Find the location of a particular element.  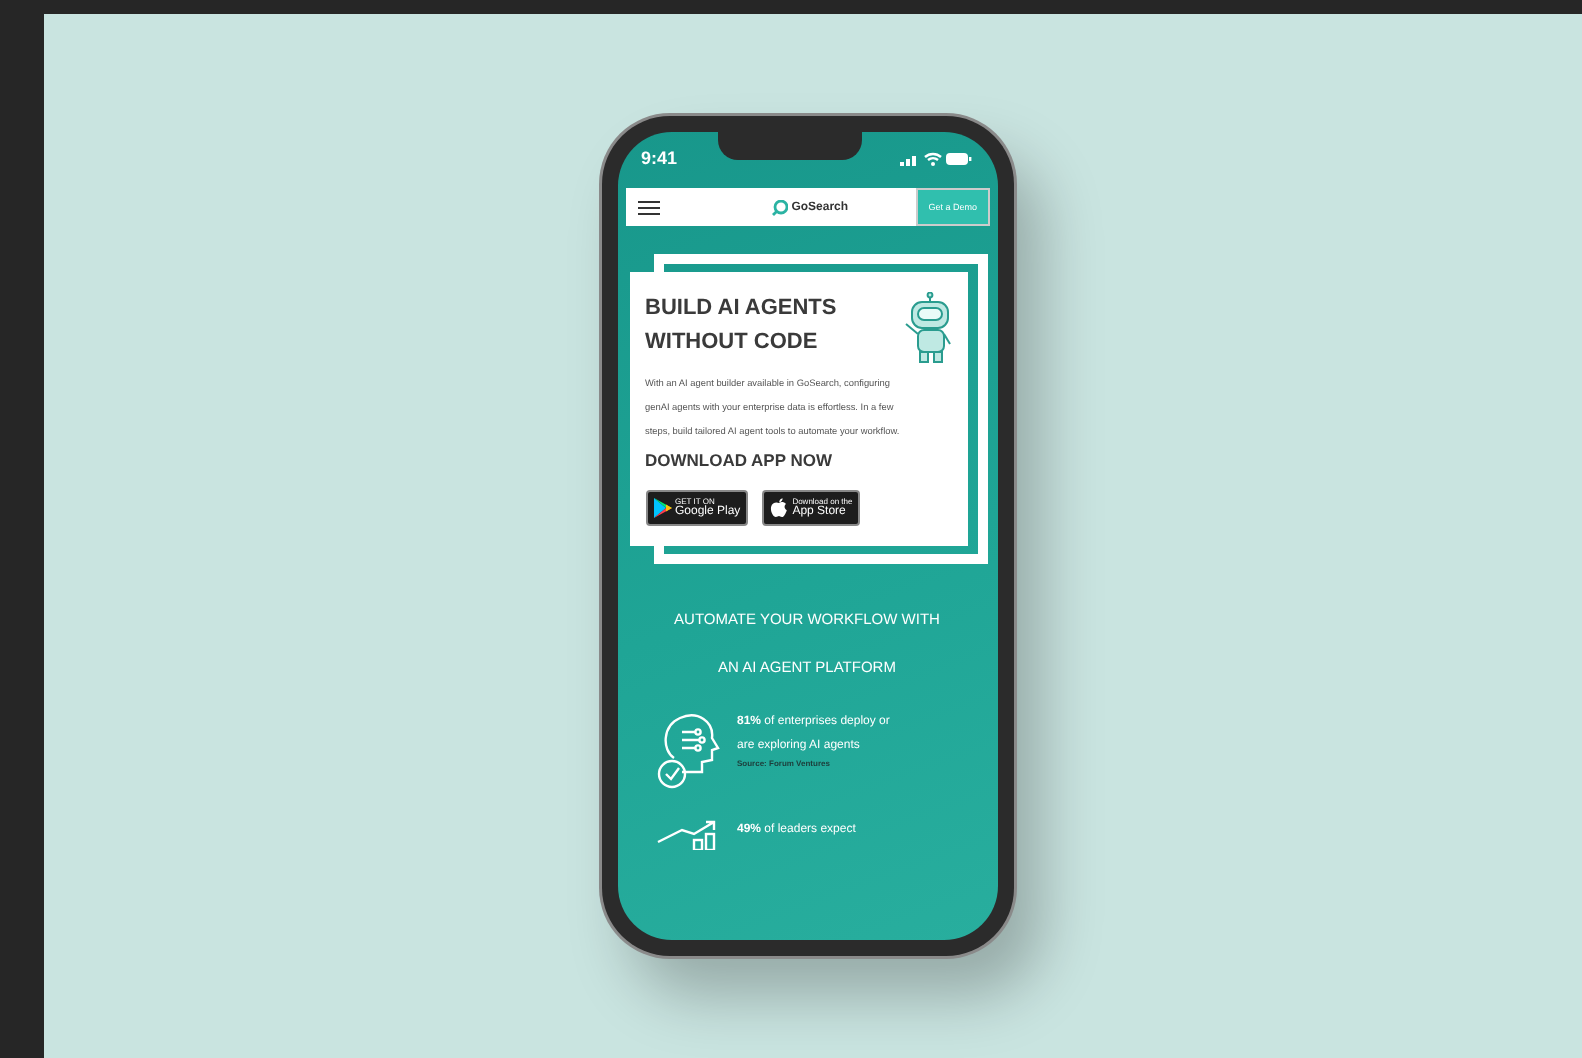

menu-icon is located at coordinates (648, 207).